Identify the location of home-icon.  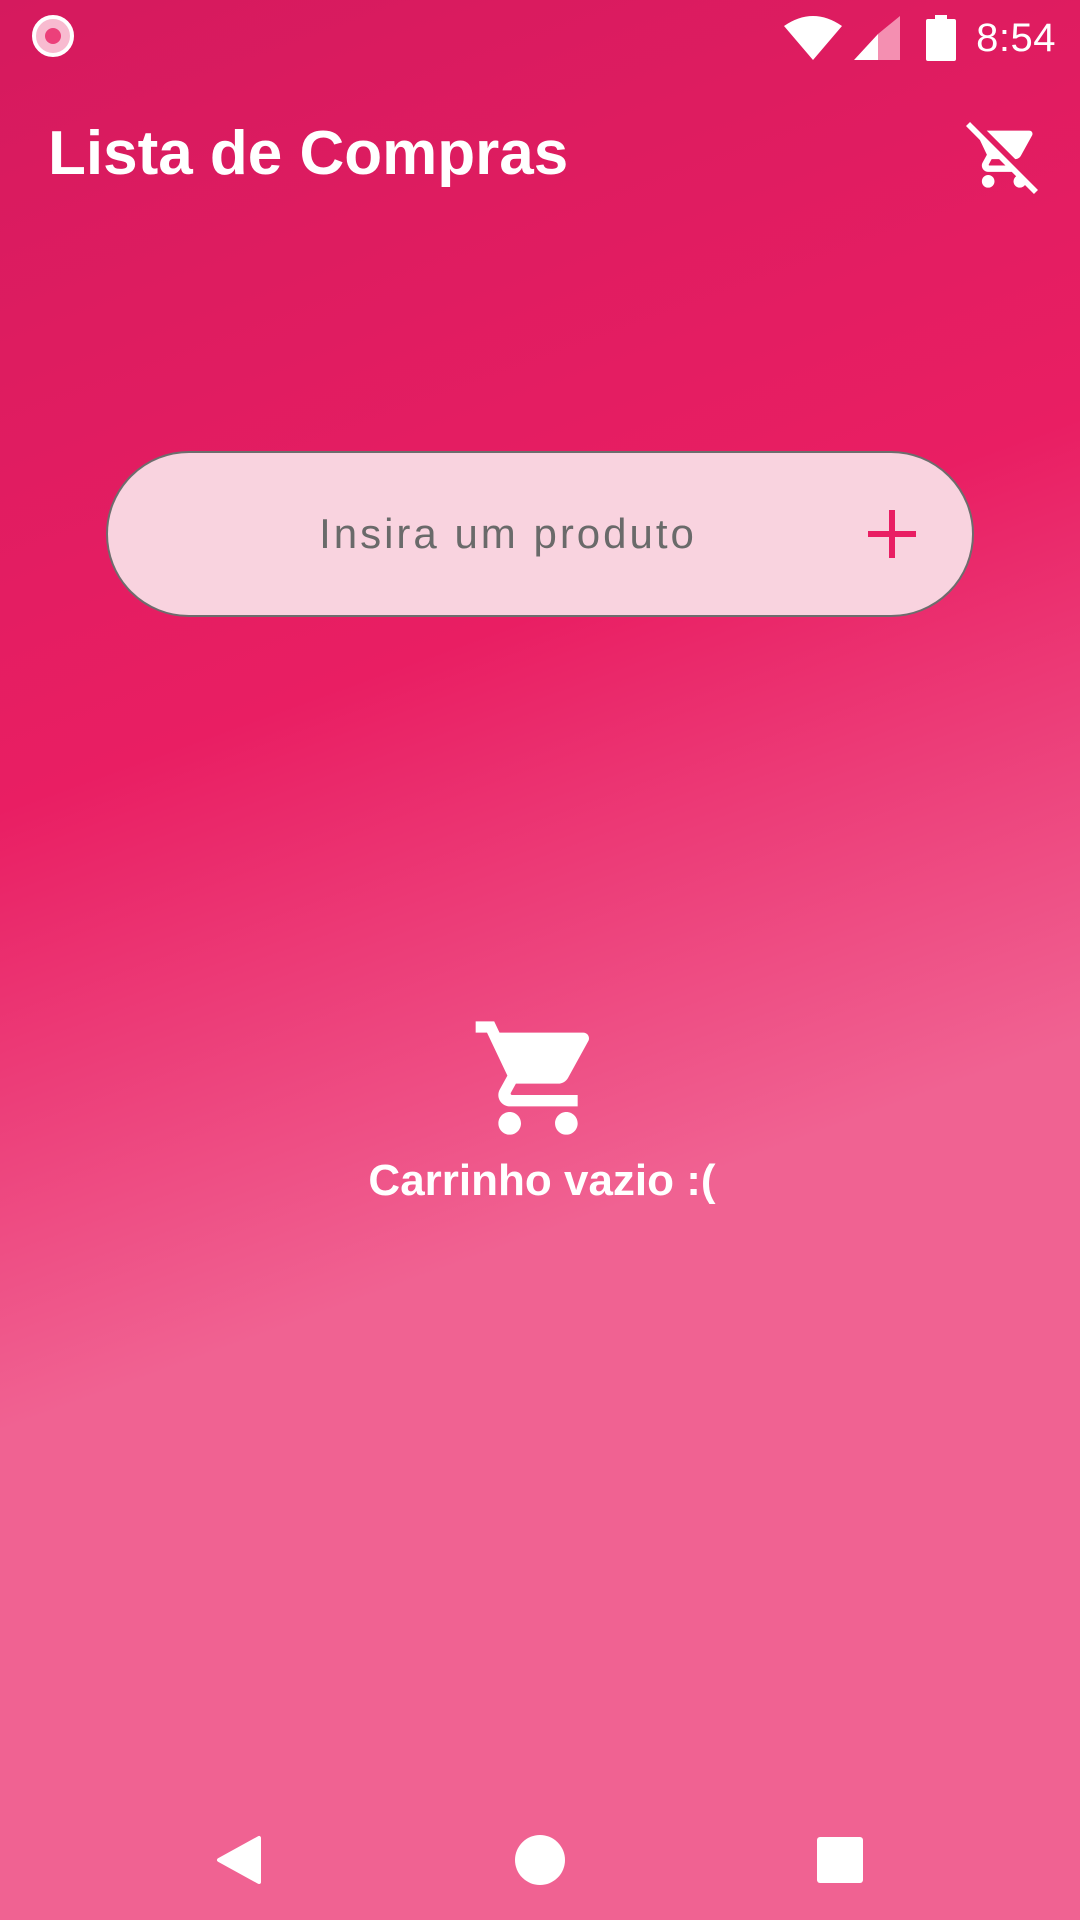
(540, 1860).